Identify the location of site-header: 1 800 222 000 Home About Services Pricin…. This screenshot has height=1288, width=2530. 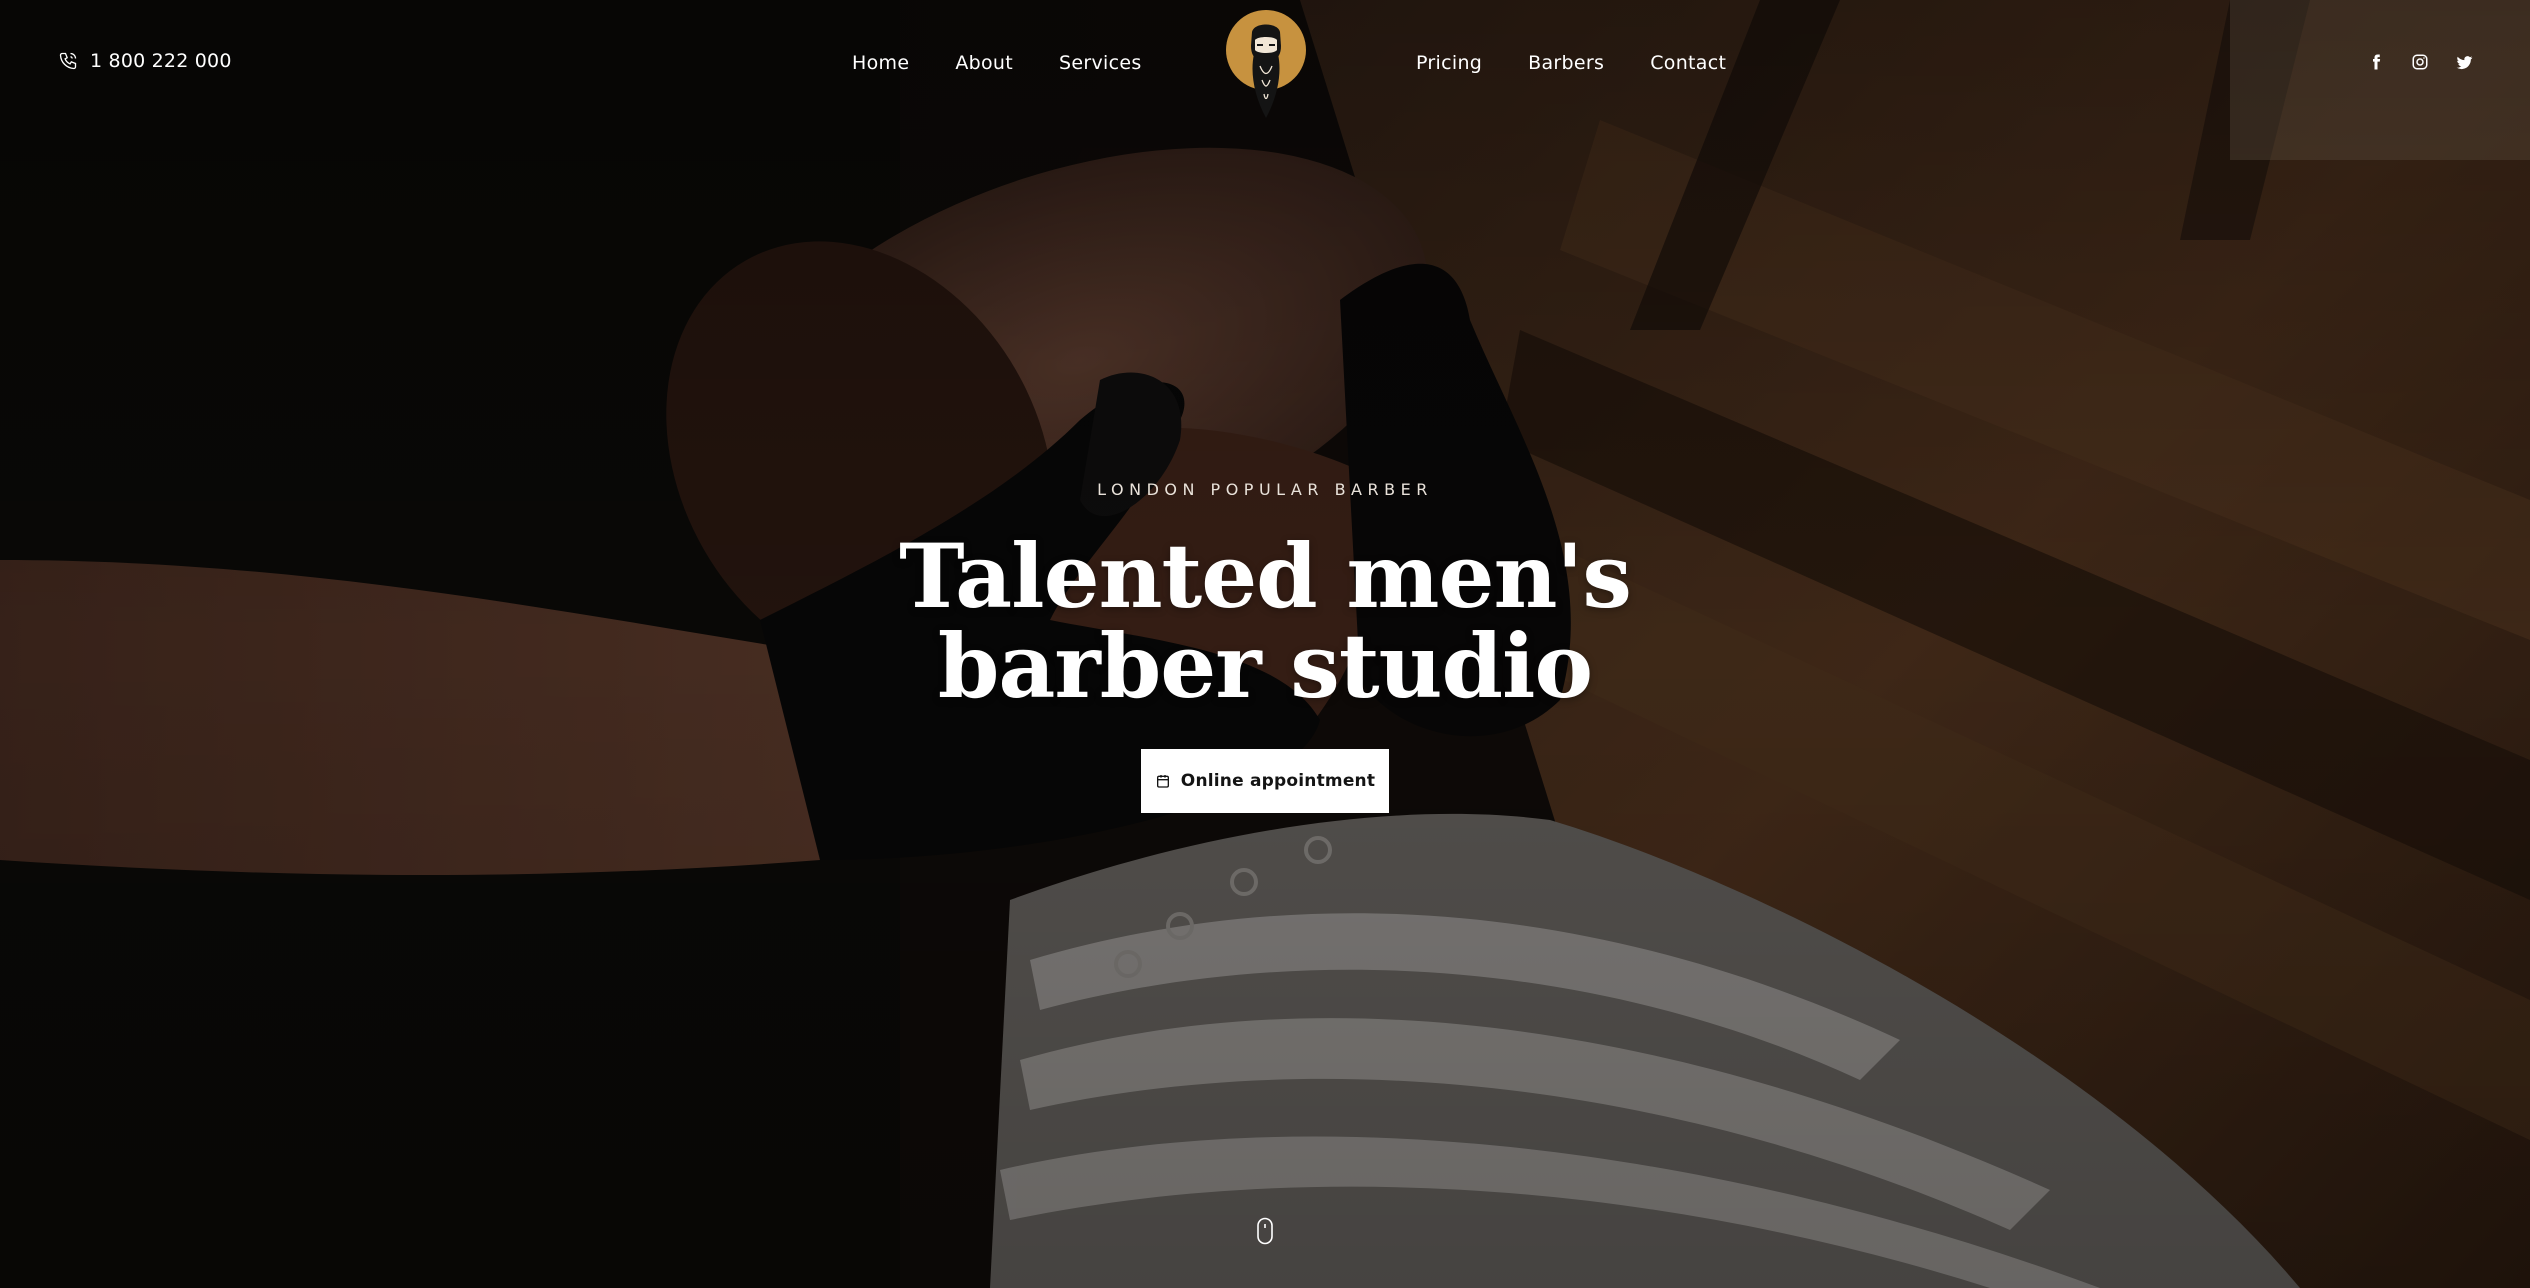
(1265, 66).